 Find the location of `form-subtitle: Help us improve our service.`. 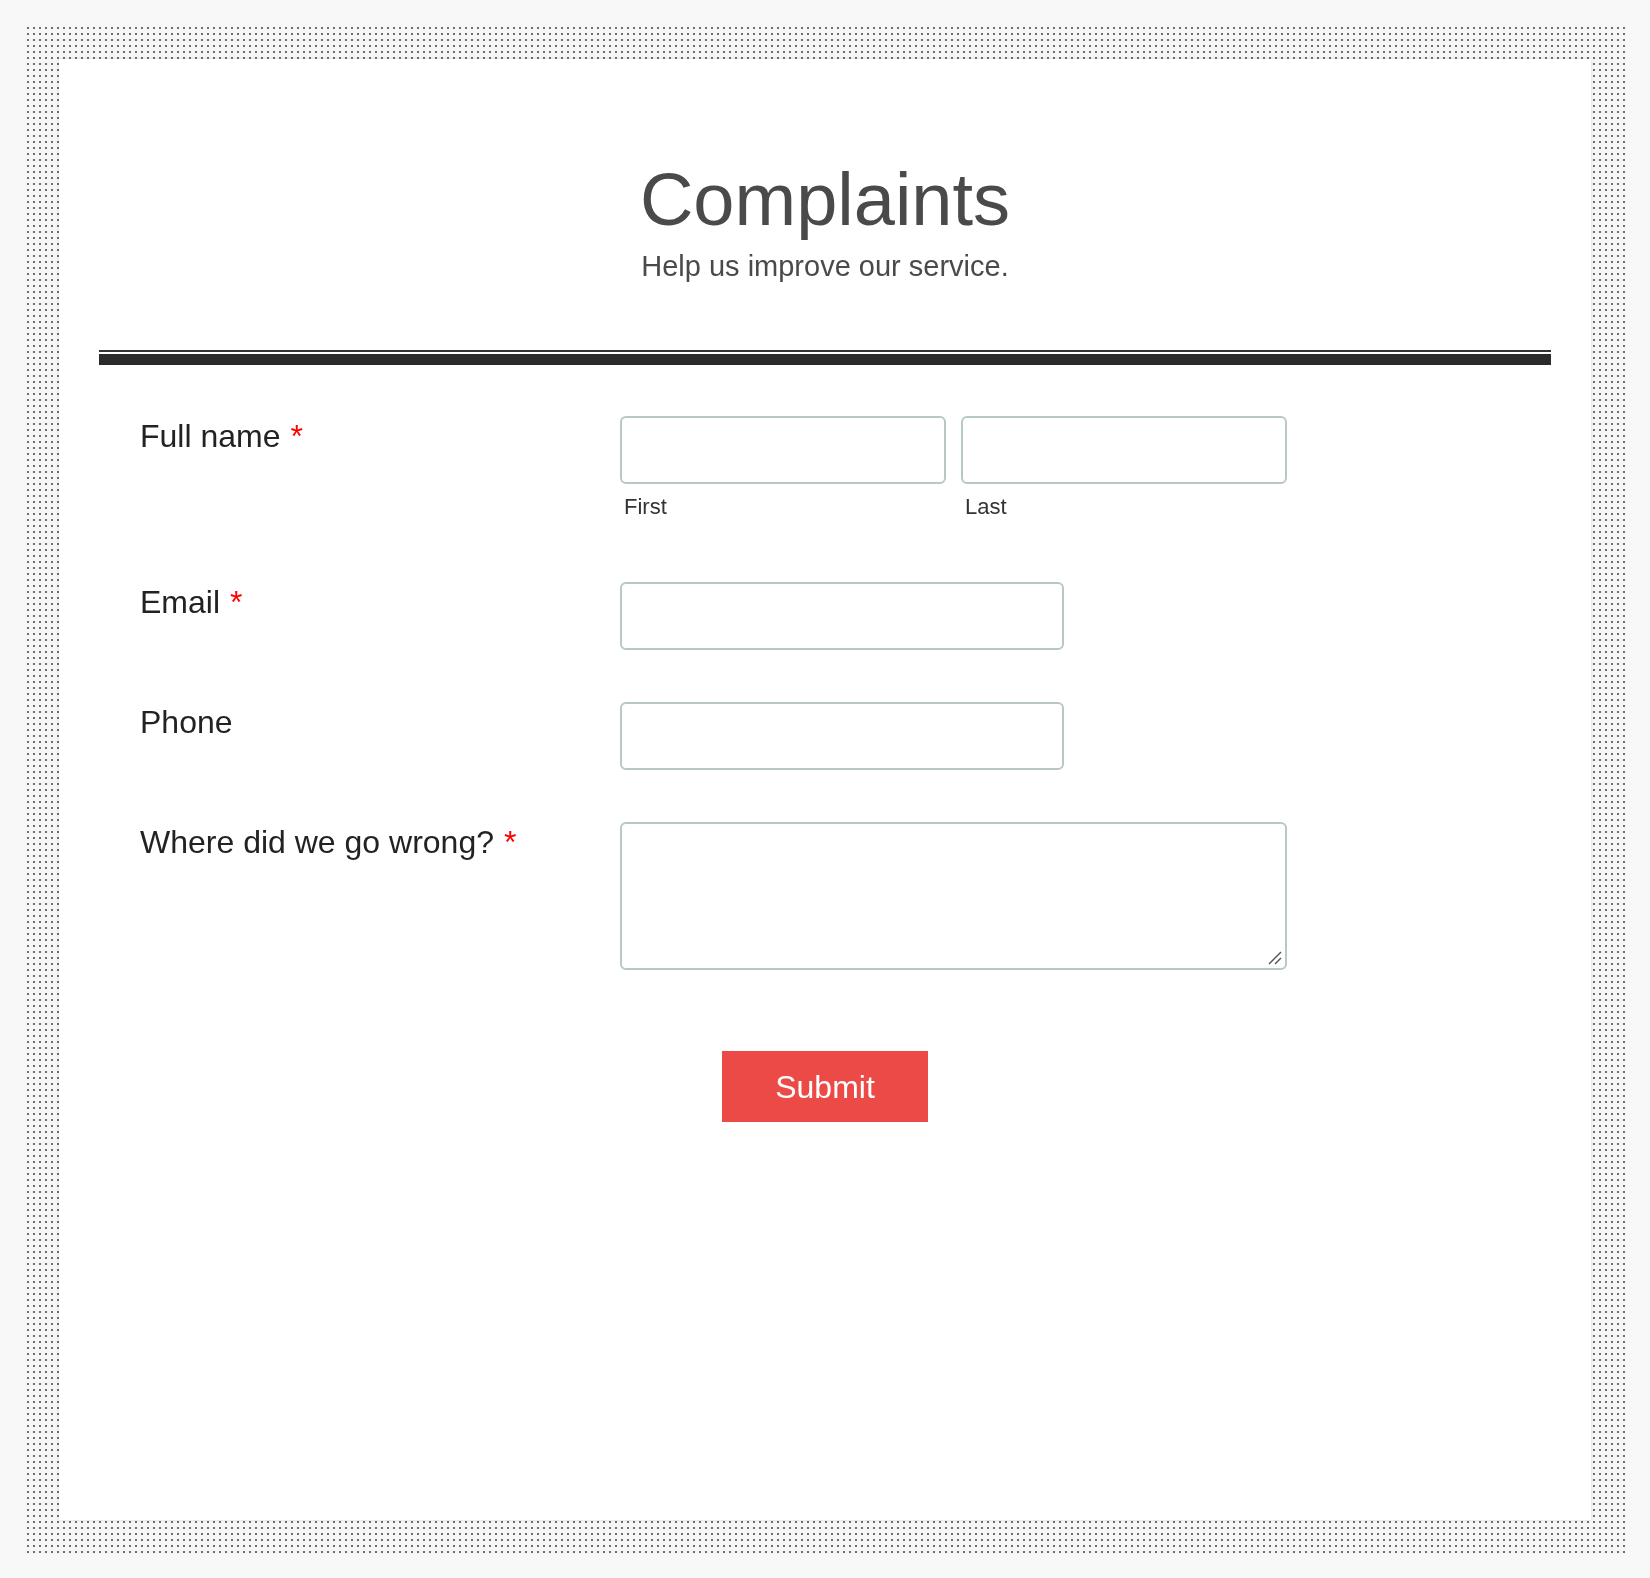

form-subtitle: Help us improve our service. is located at coordinates (825, 266).